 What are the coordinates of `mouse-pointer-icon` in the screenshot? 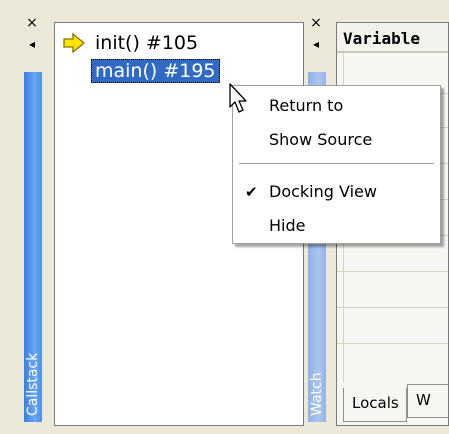 It's located at (239, 99).